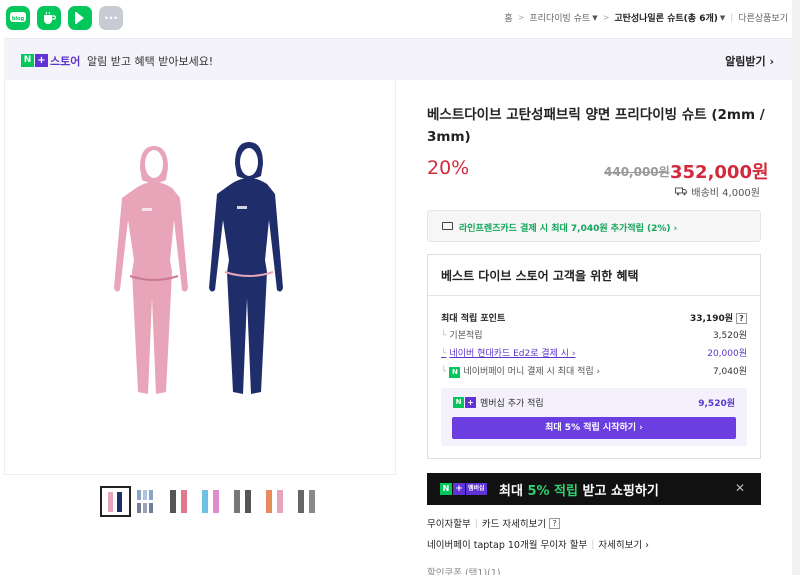  What do you see at coordinates (594, 295) in the screenshot?
I see `divider` at bounding box center [594, 295].